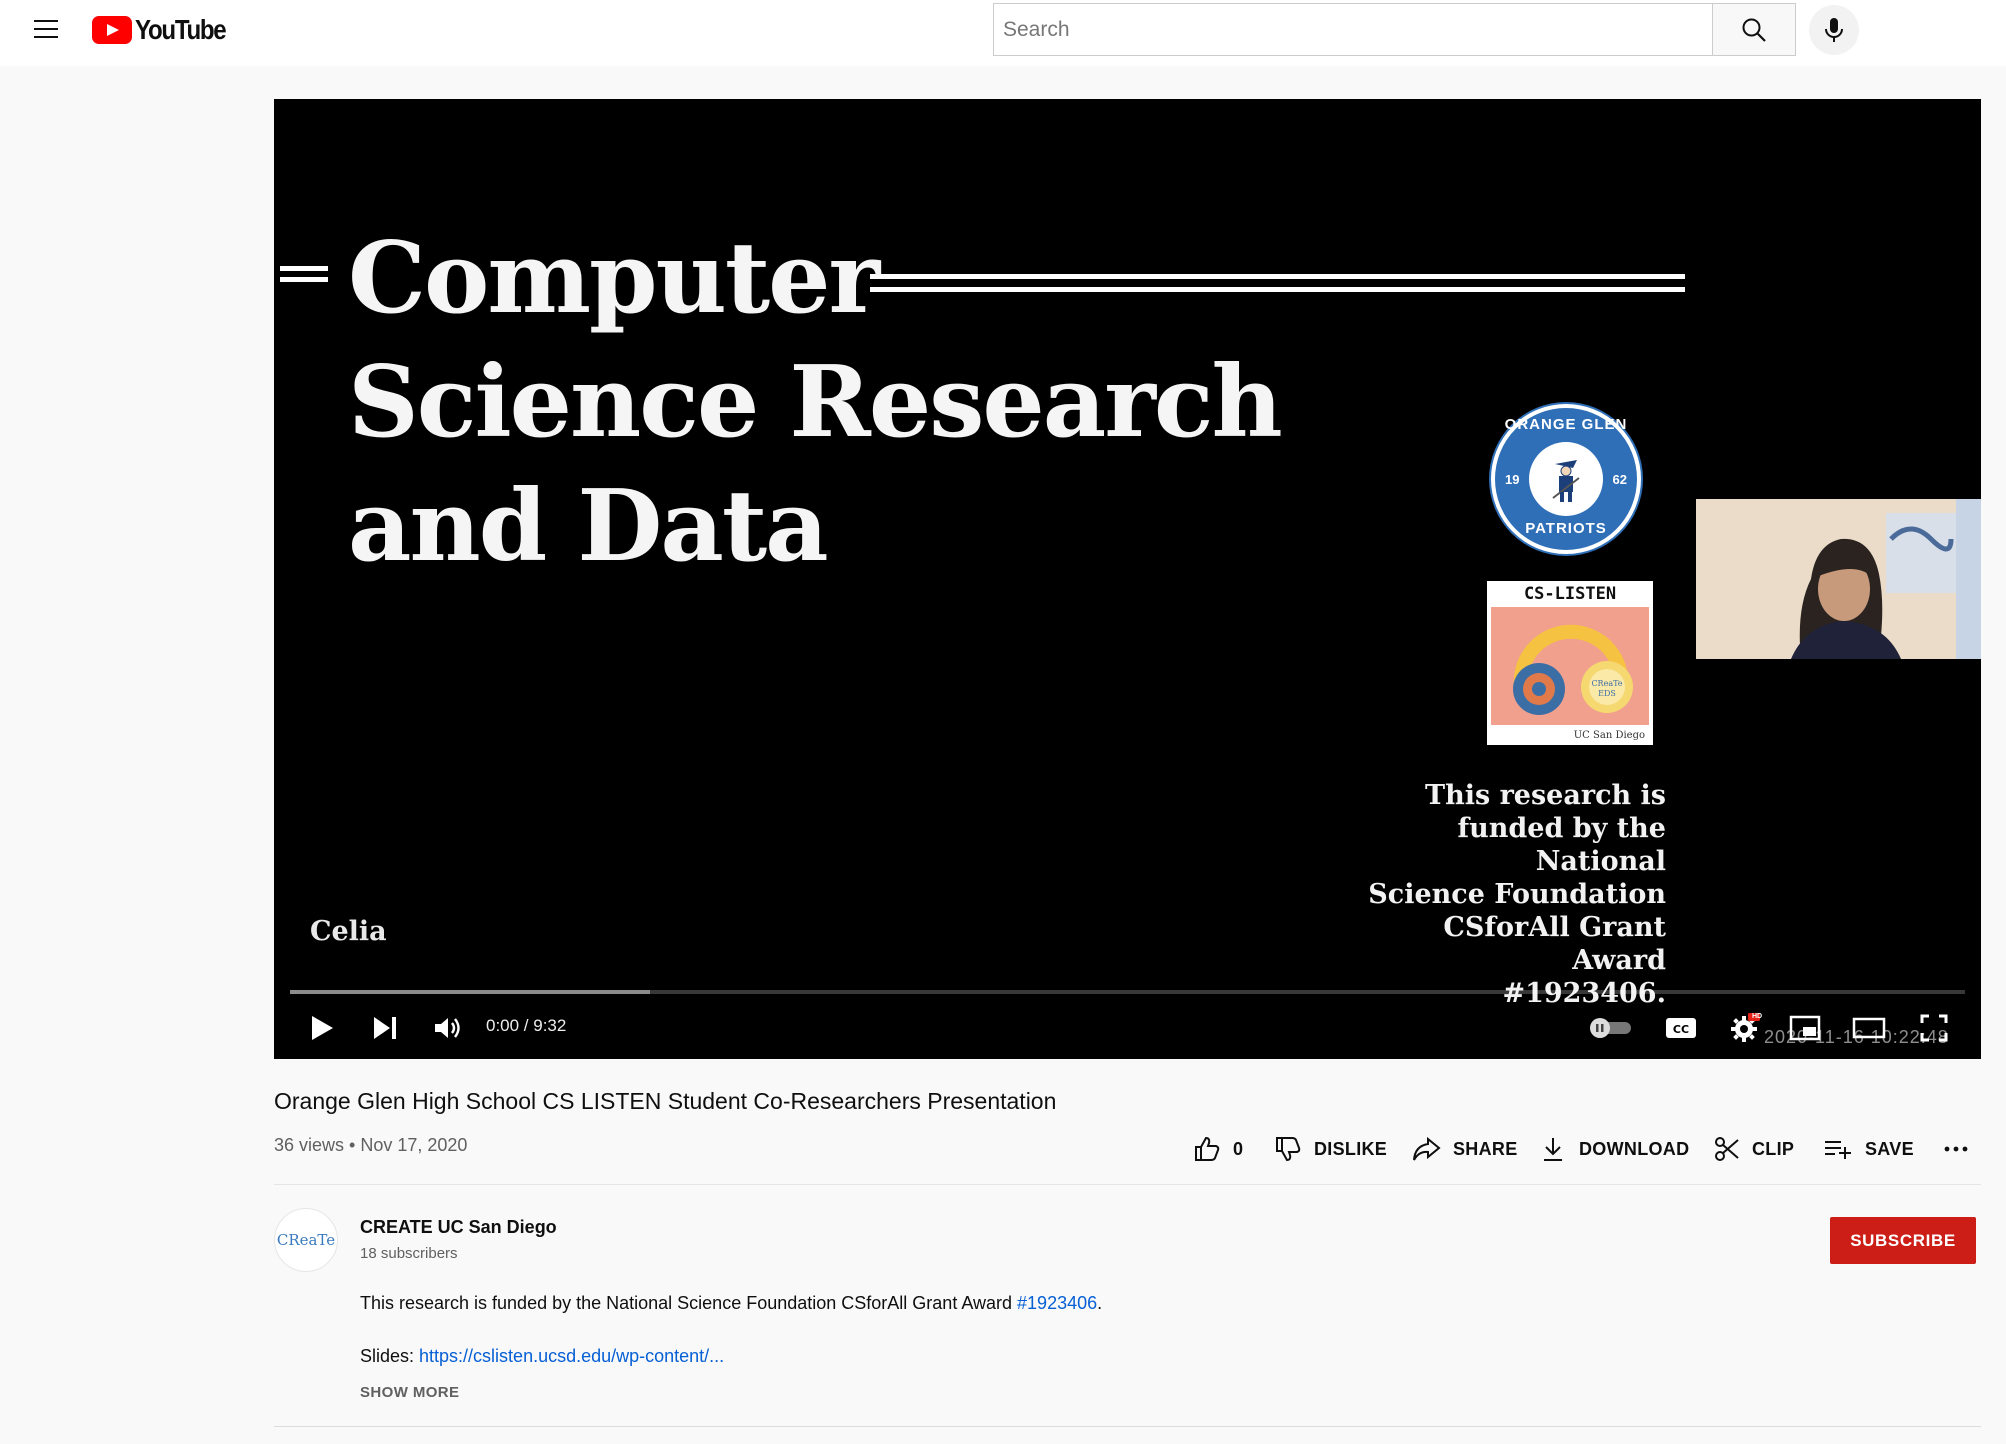 Image resolution: width=2006 pixels, height=1444 pixels. What do you see at coordinates (409, 1392) in the screenshot?
I see `show-more-button: SHOW MORE` at bounding box center [409, 1392].